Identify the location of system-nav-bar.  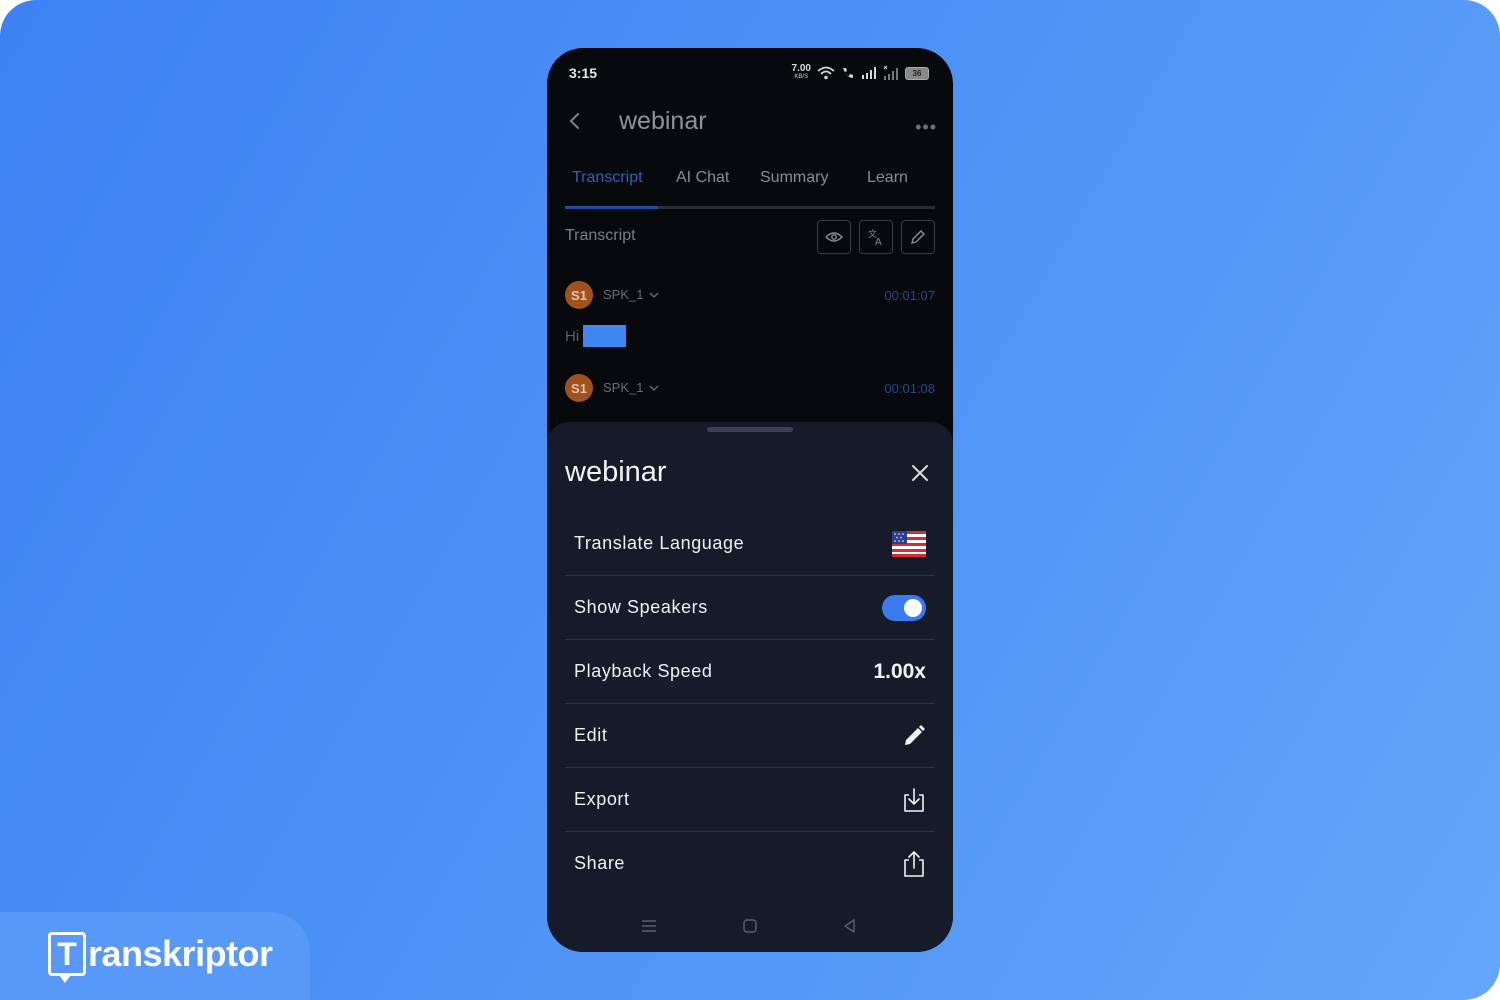
(750, 926).